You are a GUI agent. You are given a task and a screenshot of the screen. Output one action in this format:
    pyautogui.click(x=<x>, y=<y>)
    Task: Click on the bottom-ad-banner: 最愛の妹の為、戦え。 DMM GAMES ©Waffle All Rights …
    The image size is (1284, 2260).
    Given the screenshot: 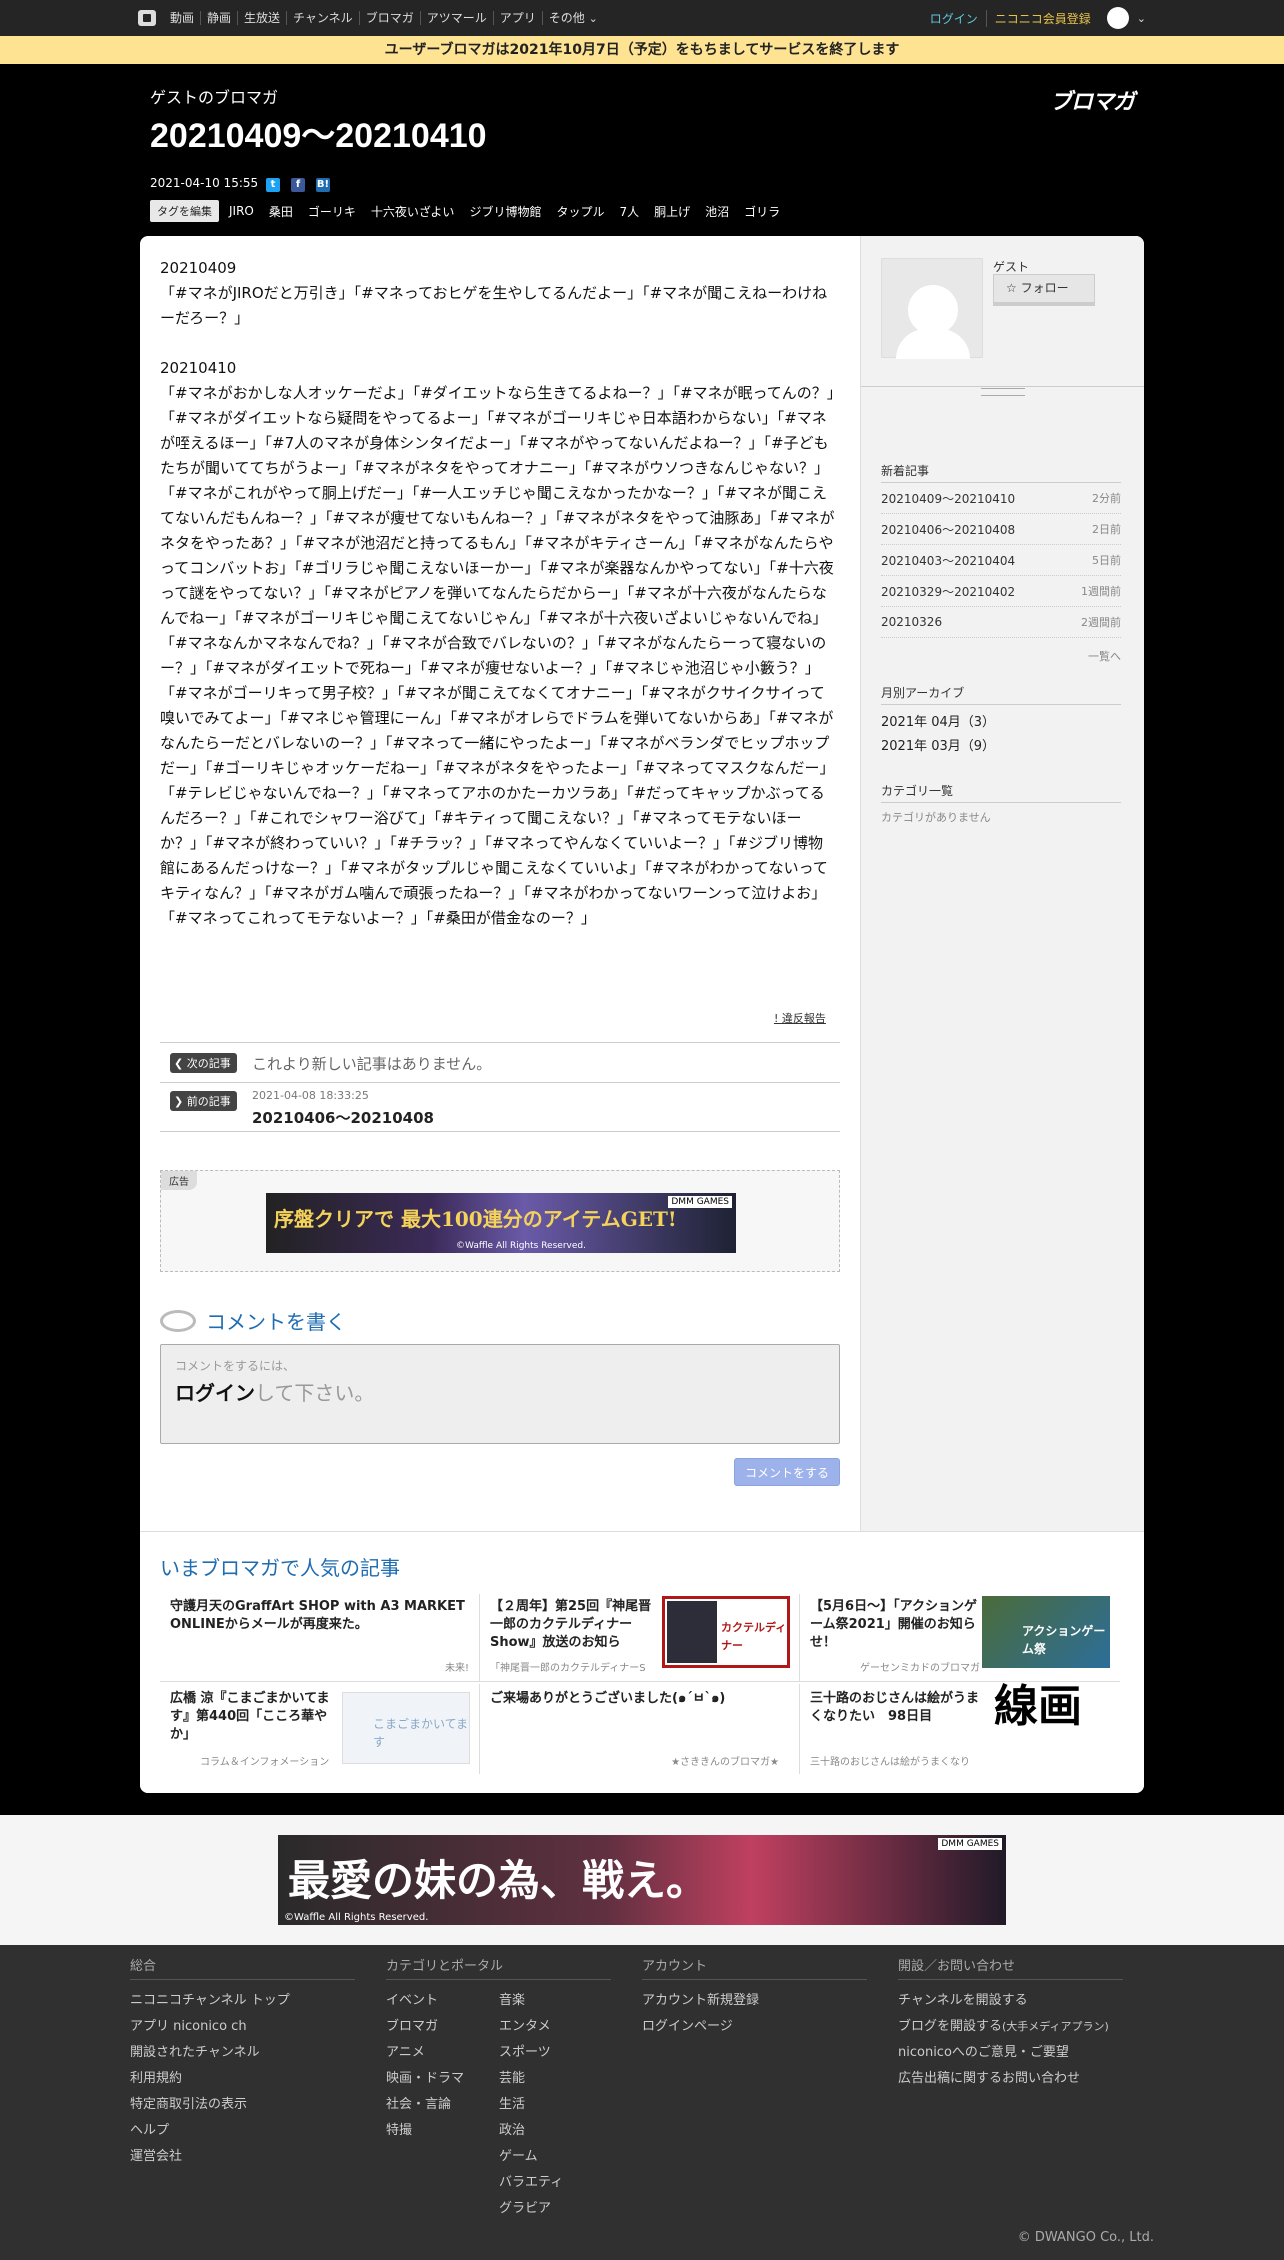 What is the action you would take?
    pyautogui.click(x=642, y=1880)
    